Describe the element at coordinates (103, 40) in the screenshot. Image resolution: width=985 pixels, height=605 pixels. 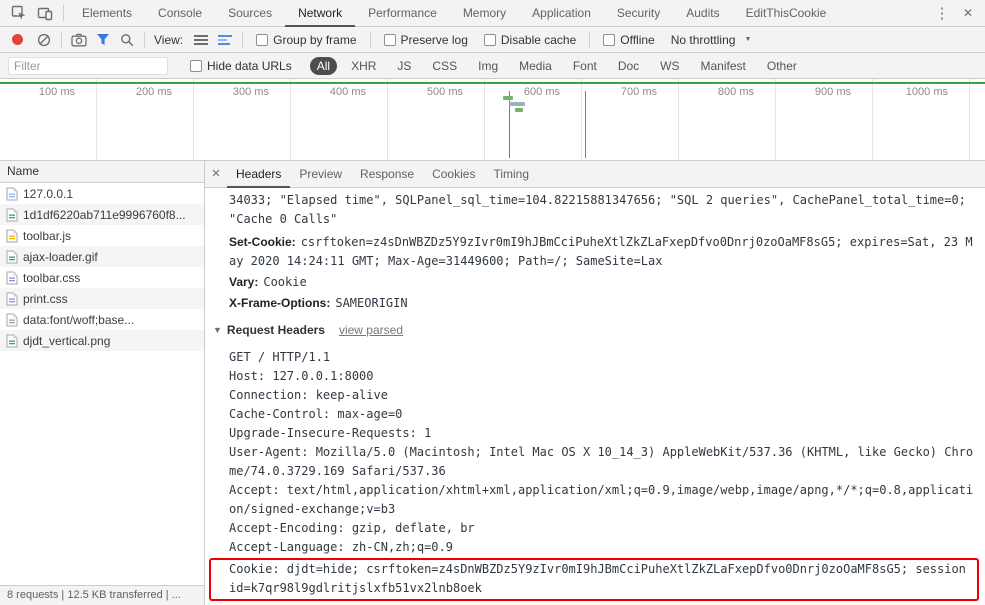
I see `filter-funnel-icon` at that location.